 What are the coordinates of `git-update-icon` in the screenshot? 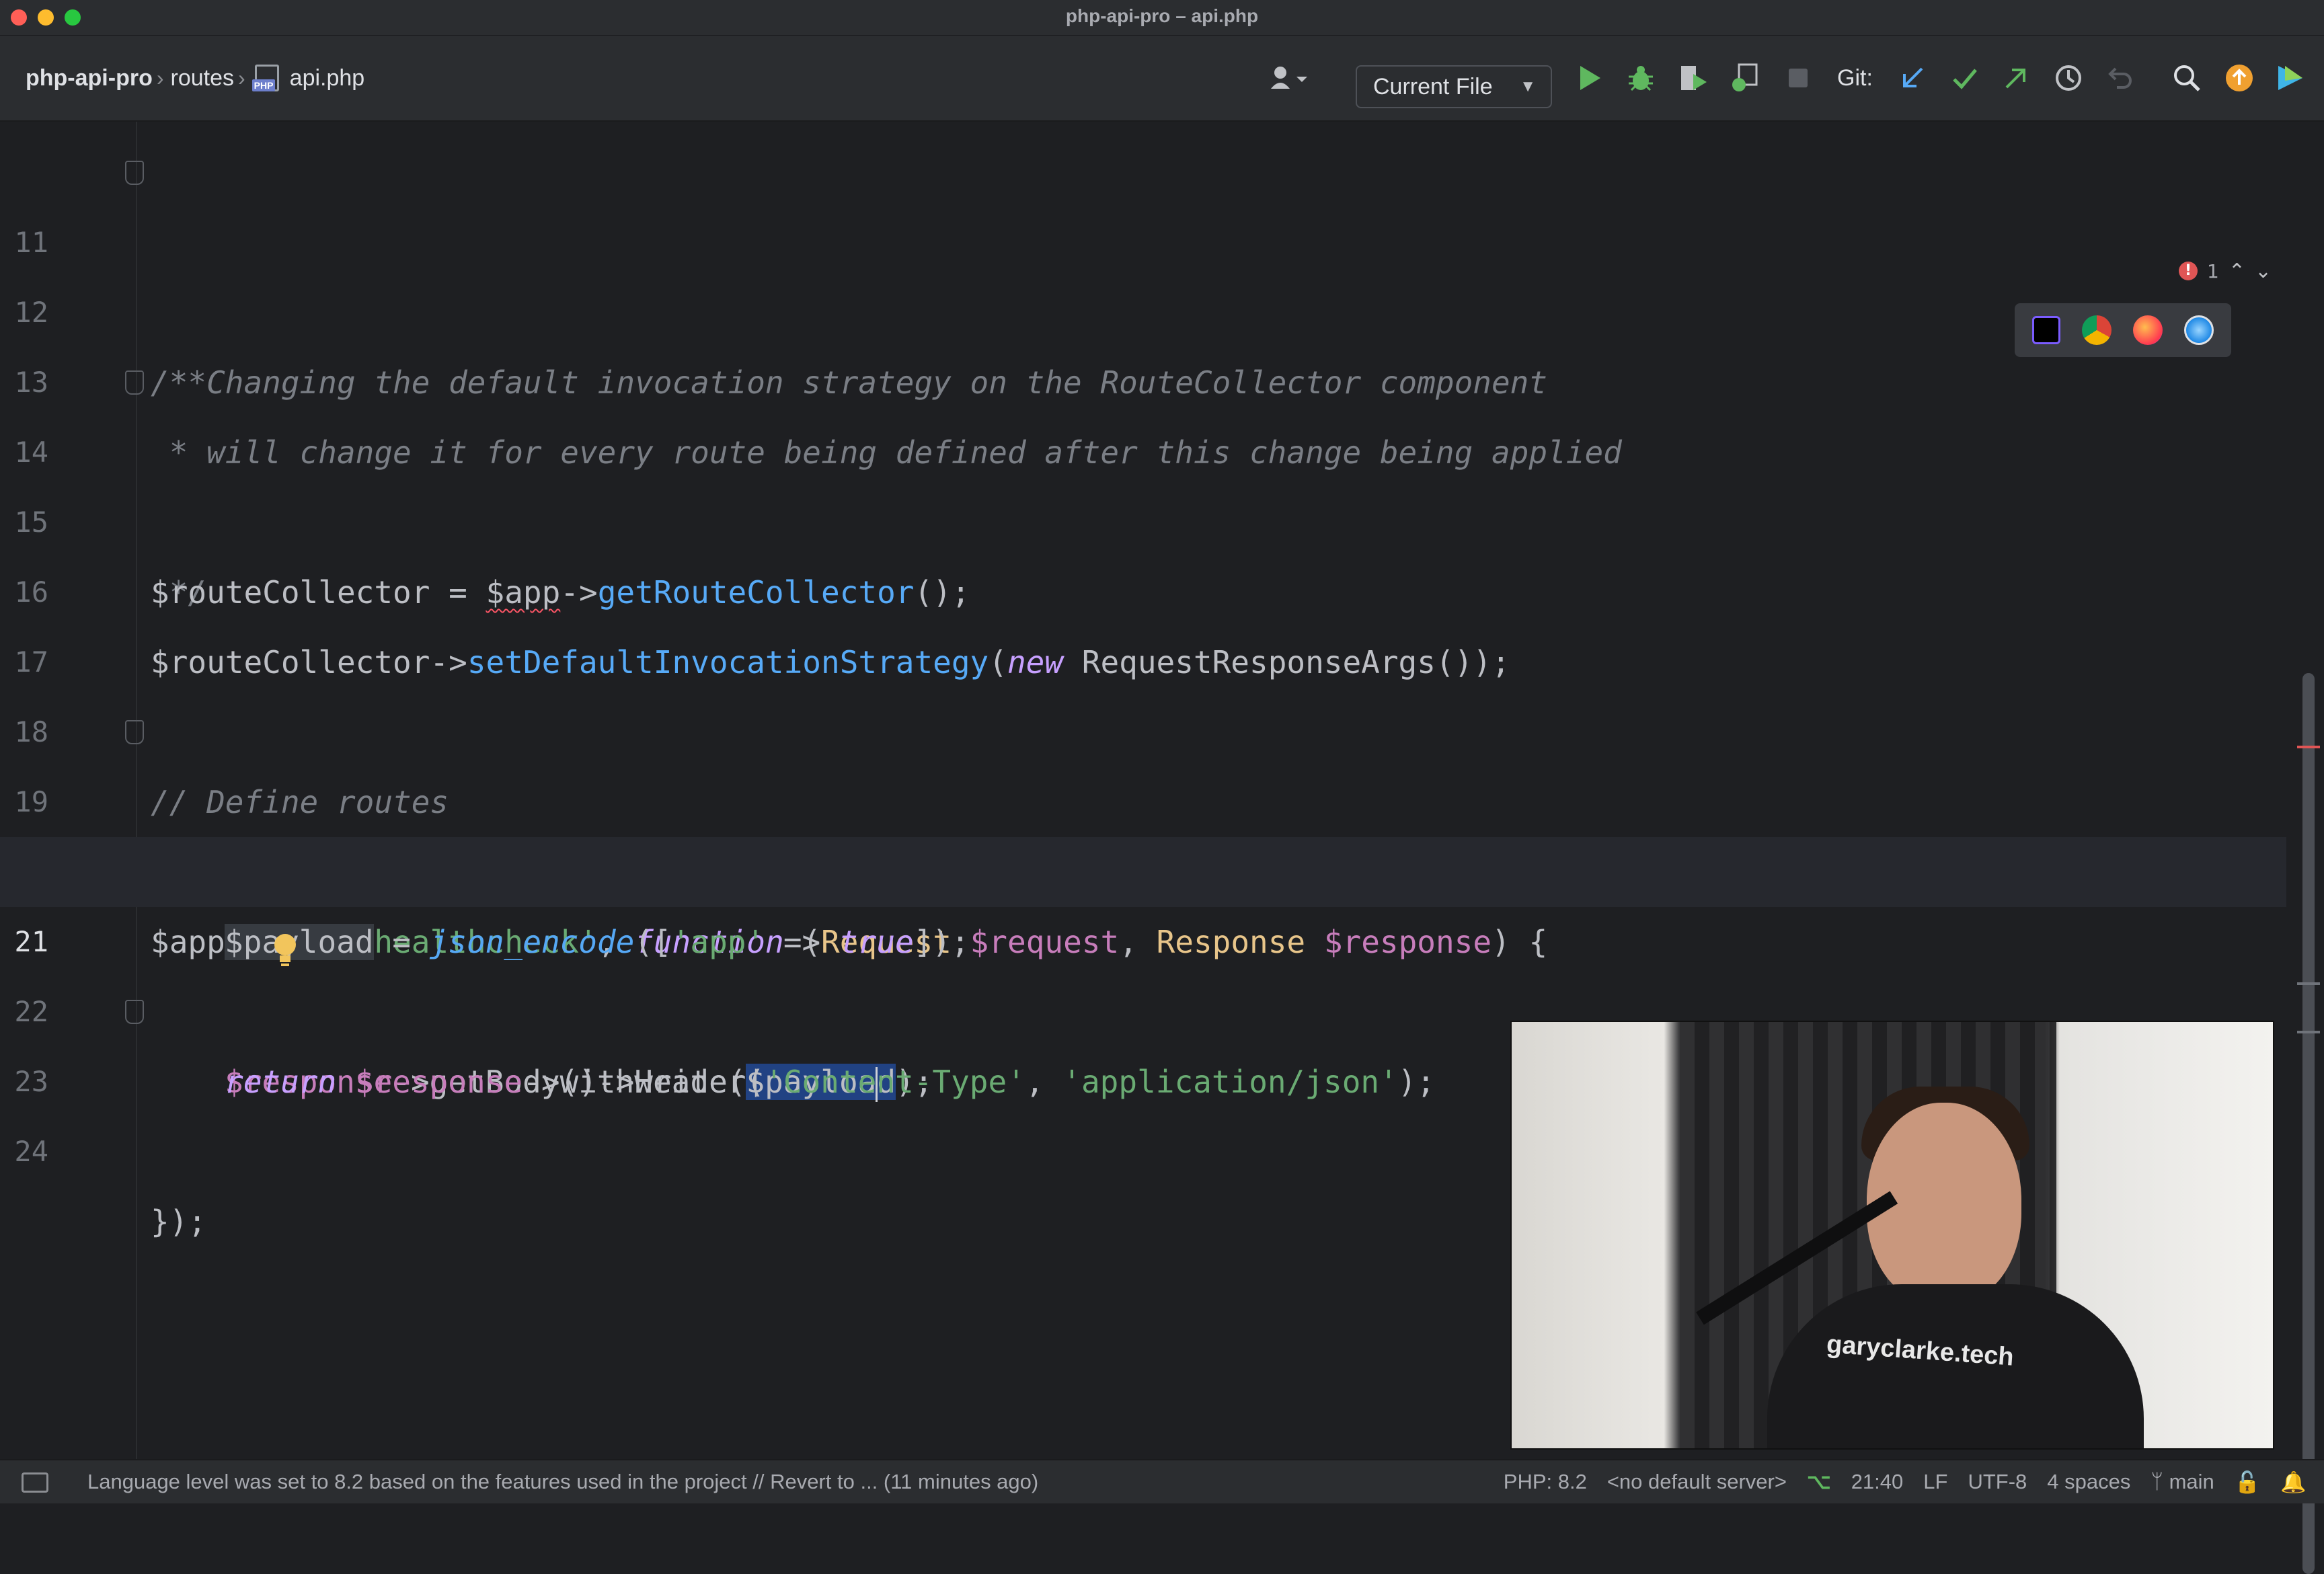 It's located at (1912, 78).